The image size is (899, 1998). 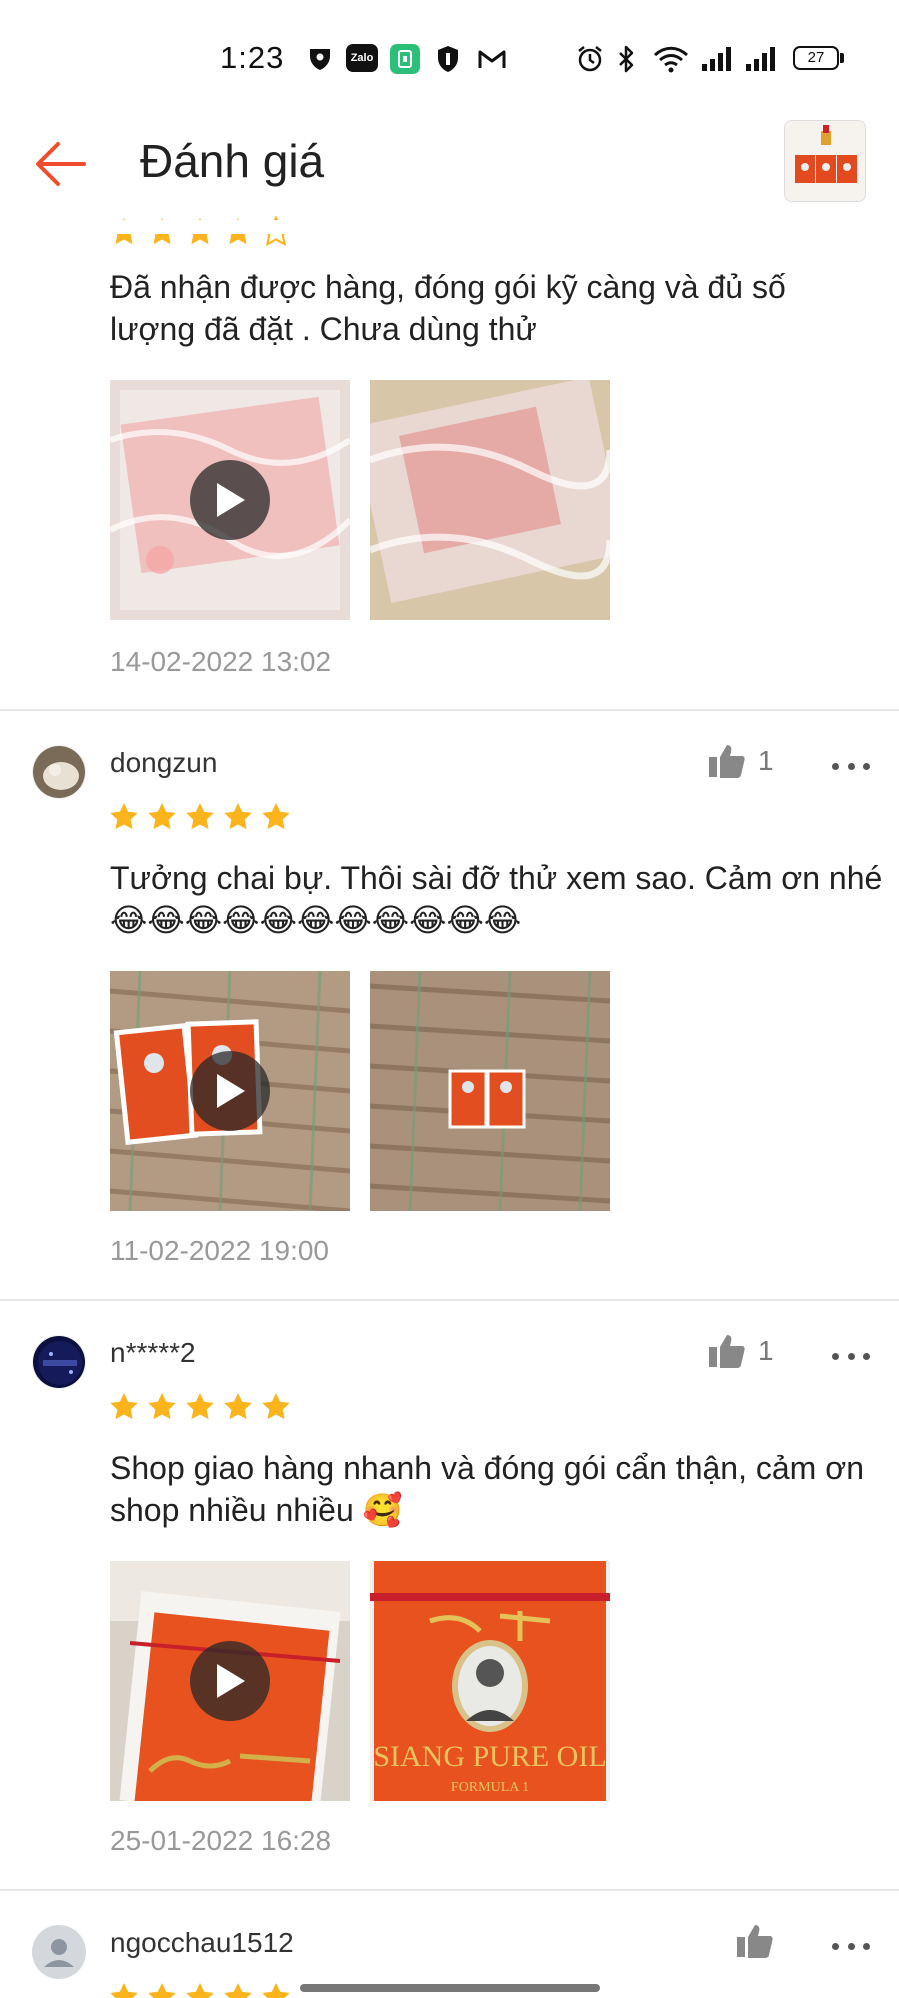 I want to click on bluetooth-icon, so click(x=626, y=59).